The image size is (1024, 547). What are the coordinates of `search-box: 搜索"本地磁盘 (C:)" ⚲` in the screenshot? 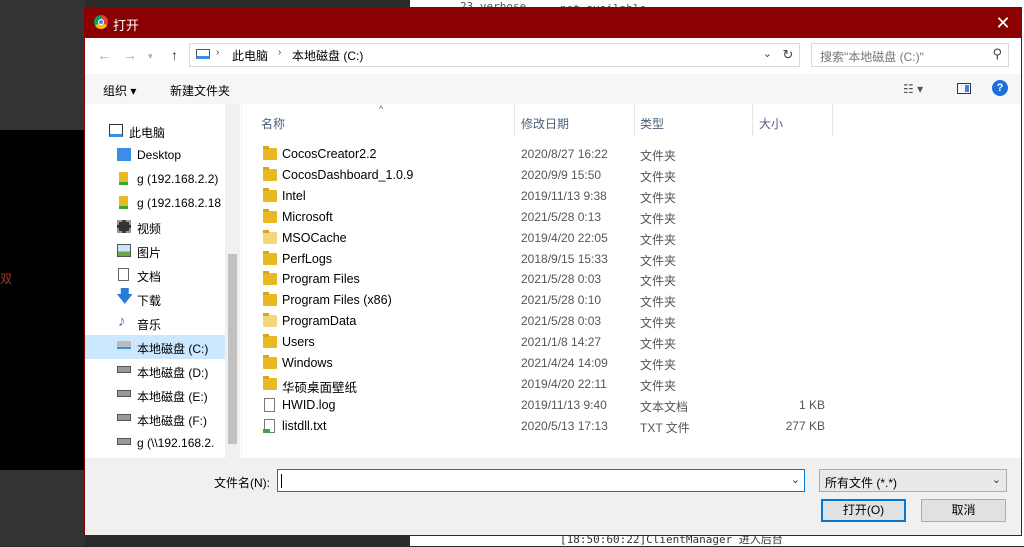 It's located at (910, 55).